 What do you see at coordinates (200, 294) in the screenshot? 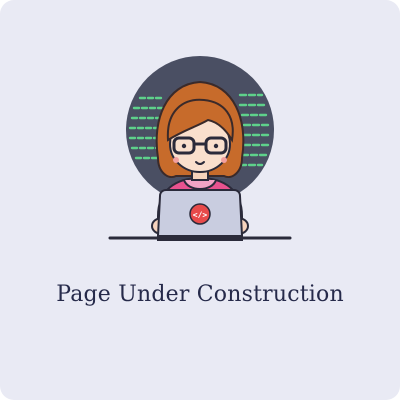
I see `page-title: Page Under Construction` at bounding box center [200, 294].